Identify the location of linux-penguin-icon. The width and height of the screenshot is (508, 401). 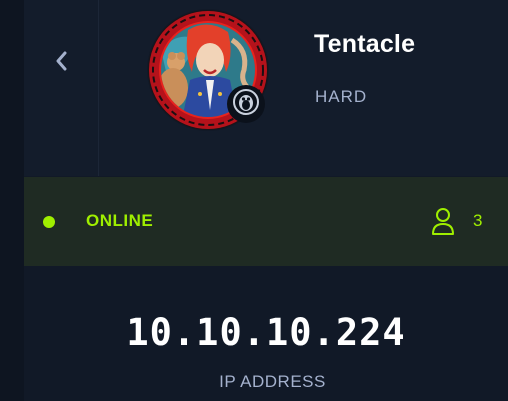
(246, 104).